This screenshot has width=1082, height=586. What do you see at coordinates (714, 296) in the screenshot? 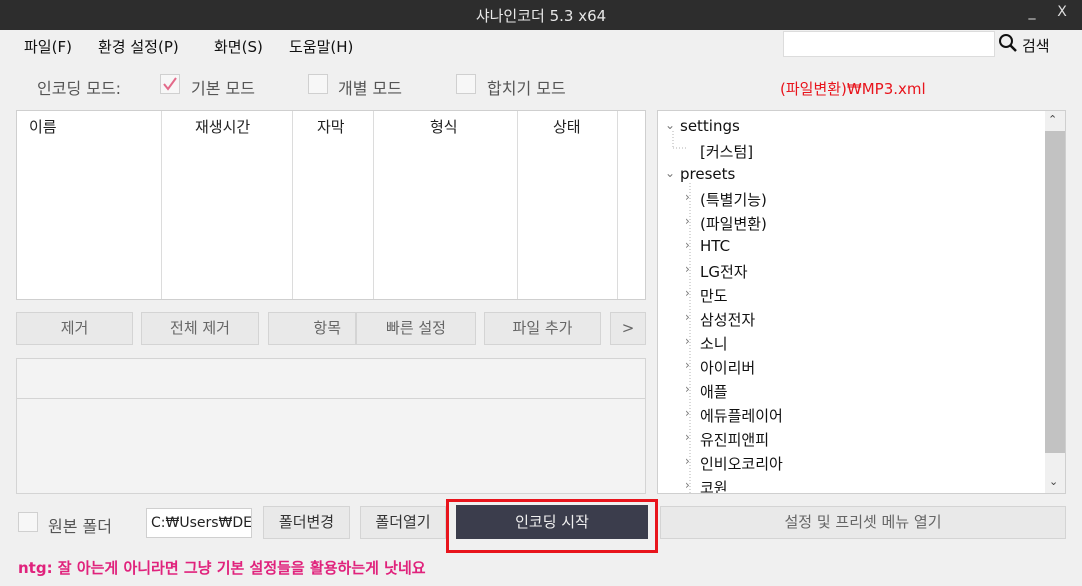
I see `tree-node-label: 만도` at bounding box center [714, 296].